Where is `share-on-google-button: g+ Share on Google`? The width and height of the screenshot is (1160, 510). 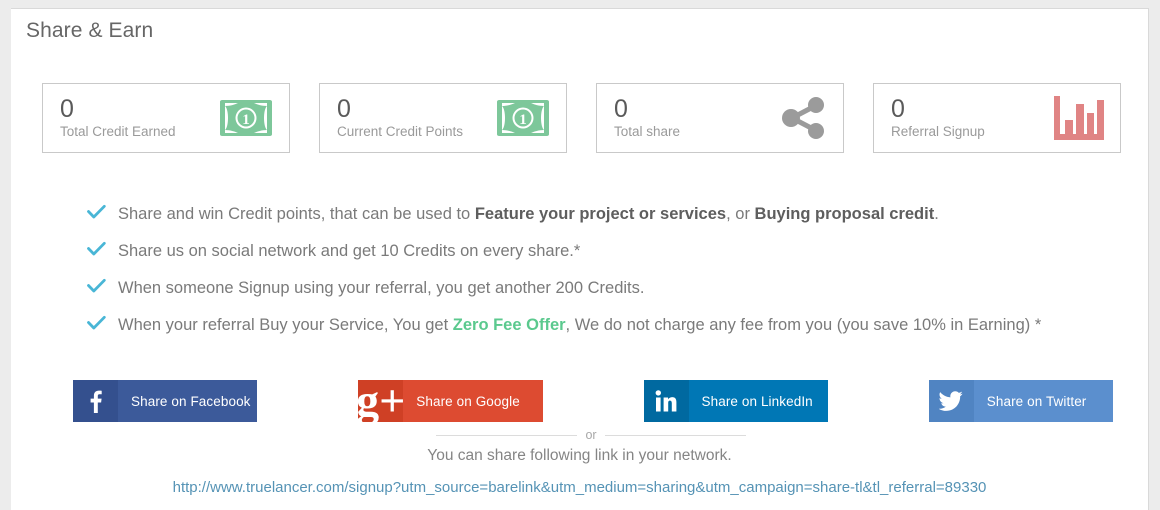
share-on-google-button: g+ Share on Google is located at coordinates (449, 400).